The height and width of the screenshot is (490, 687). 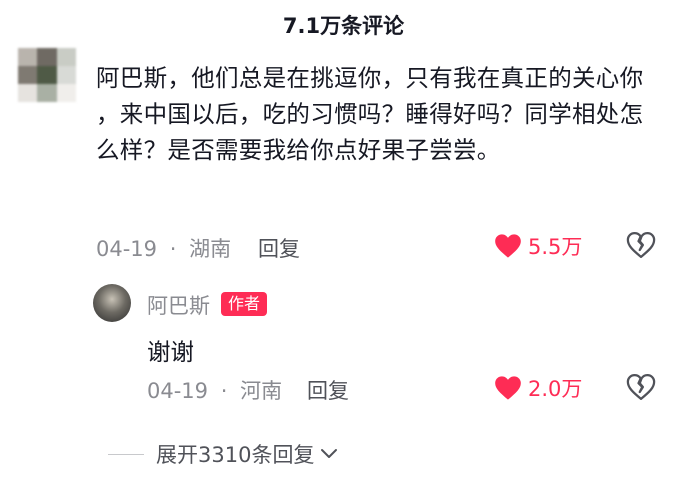 What do you see at coordinates (170, 352) in the screenshot?
I see `reply-text: 谢谢` at bounding box center [170, 352].